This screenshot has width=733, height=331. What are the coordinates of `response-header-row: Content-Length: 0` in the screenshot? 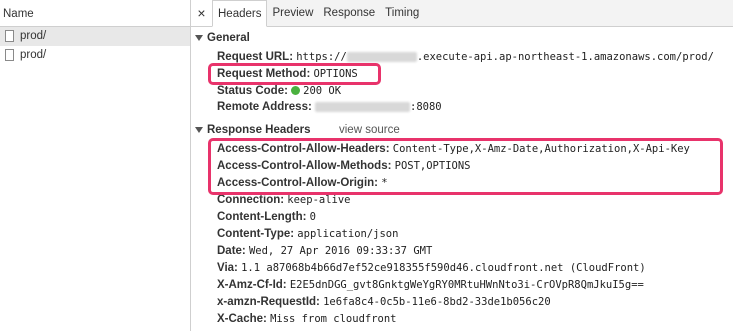 It's located at (266, 217).